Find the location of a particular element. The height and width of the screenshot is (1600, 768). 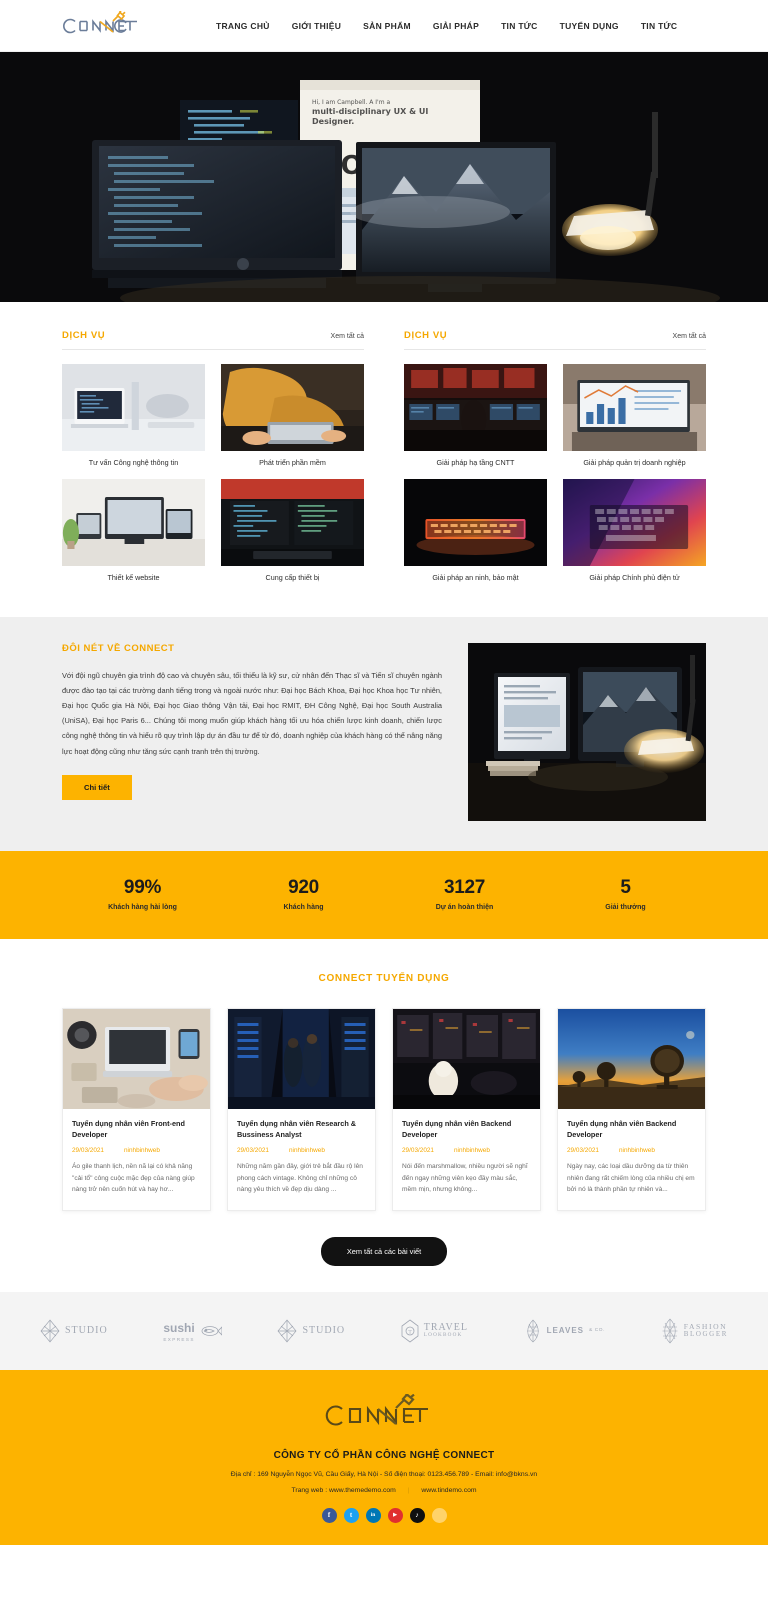

footer-web-2: www.tindemo.com is located at coordinates (448, 1490).